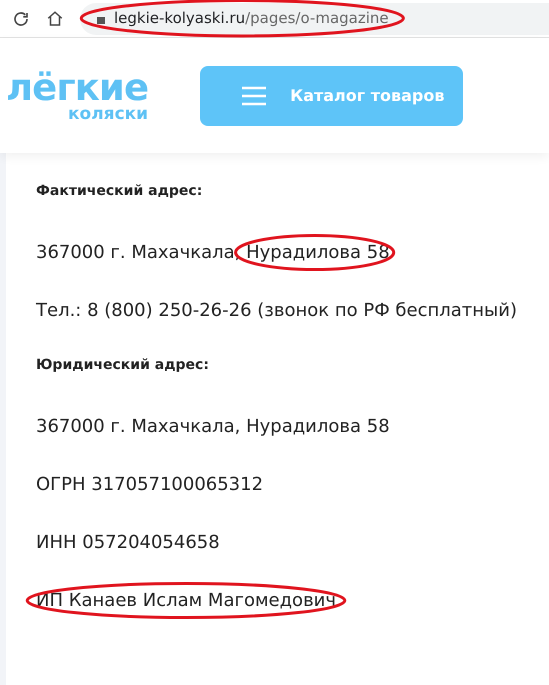 Image resolution: width=549 pixels, height=685 pixels. What do you see at coordinates (128, 542) in the screenshot?
I see `info-line: ИНН 057204054658` at bounding box center [128, 542].